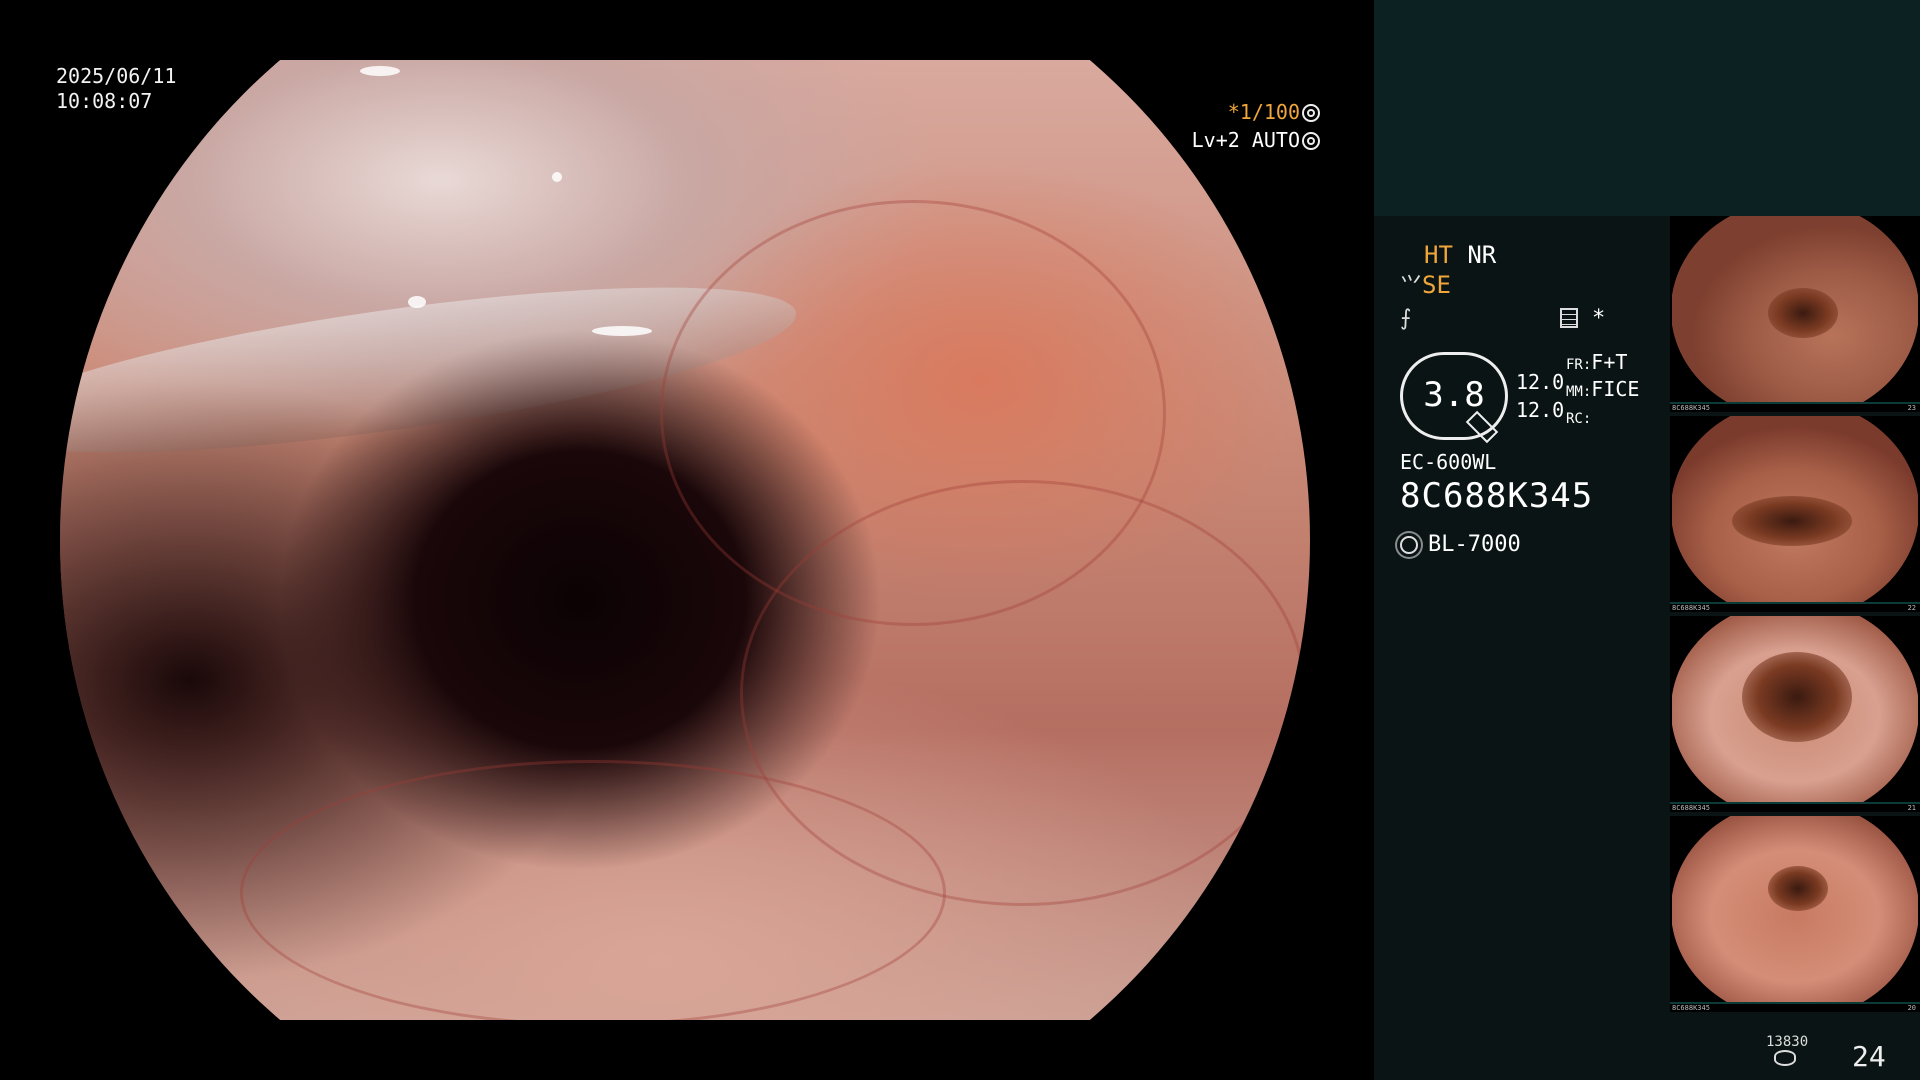  What do you see at coordinates (1411, 286) in the screenshot?
I see `scope-icon: ⺍` at bounding box center [1411, 286].